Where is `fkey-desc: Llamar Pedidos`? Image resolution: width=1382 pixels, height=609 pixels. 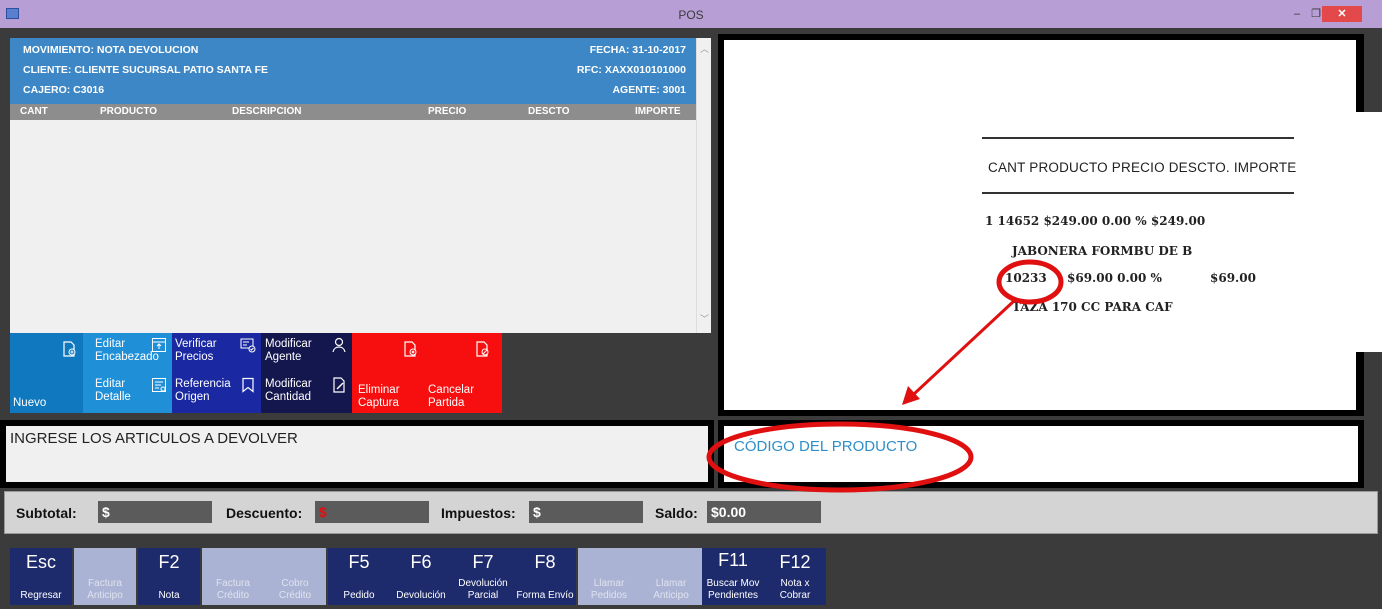 fkey-desc: Llamar Pedidos is located at coordinates (609, 589).